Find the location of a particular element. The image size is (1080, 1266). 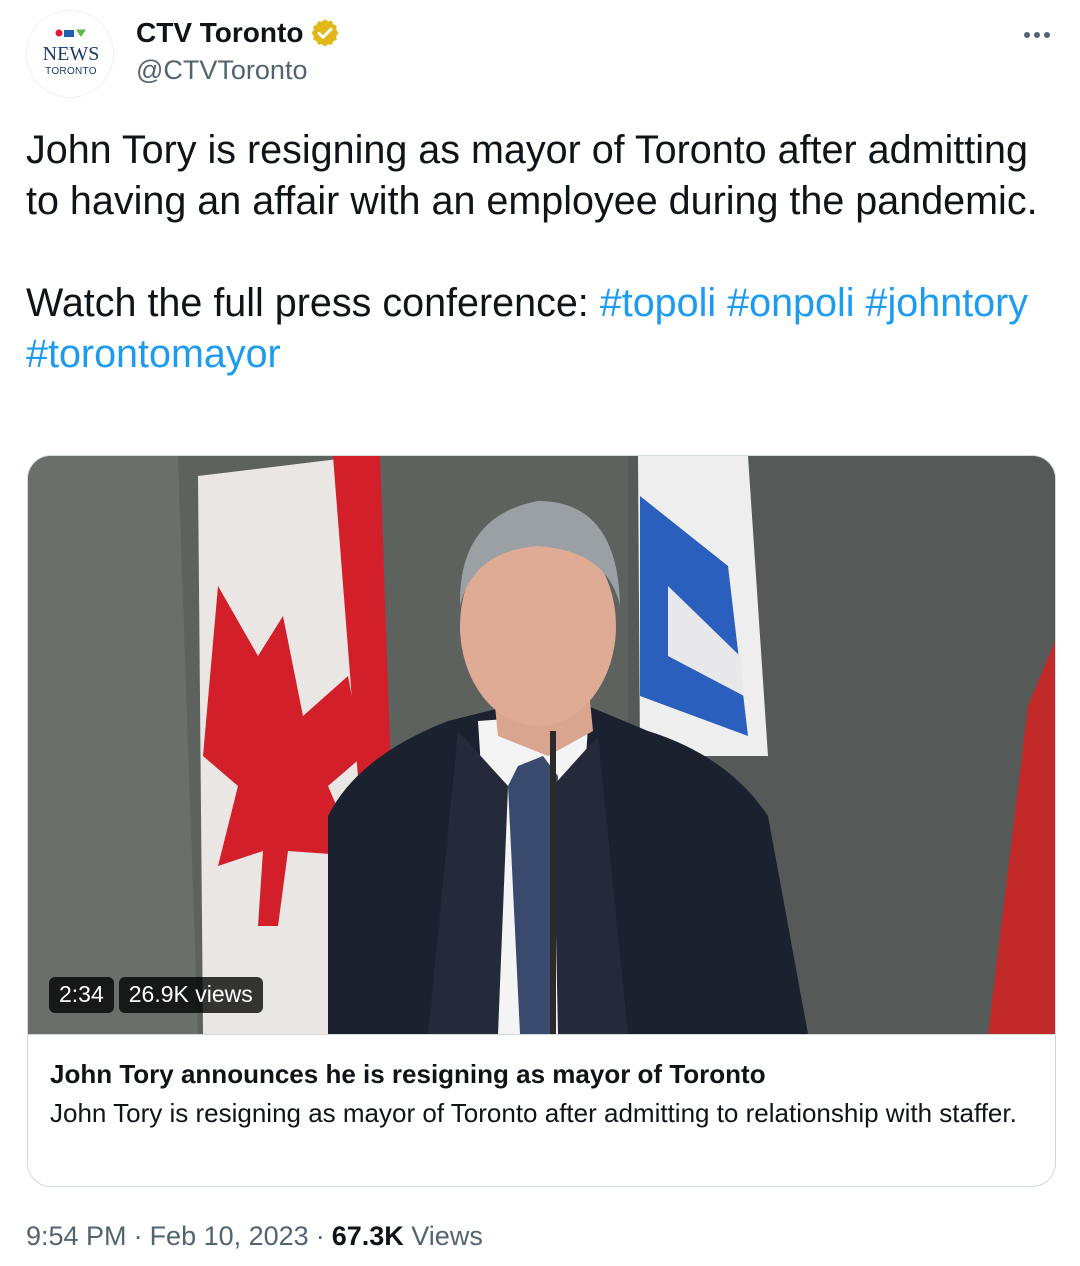

account-name-row: CTV Toronto is located at coordinates (238, 33).